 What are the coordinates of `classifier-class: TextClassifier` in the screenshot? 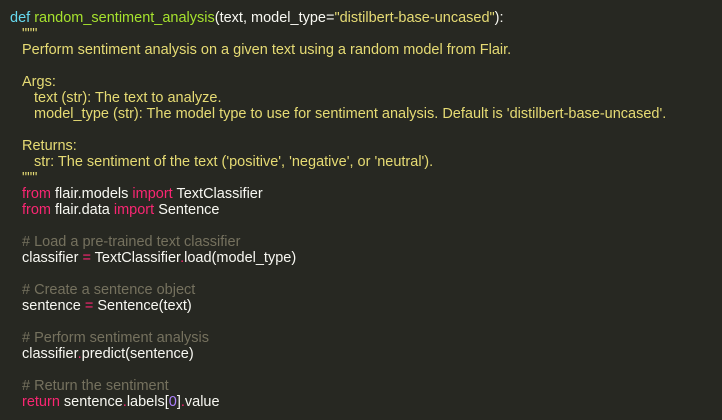 It's located at (135, 258).